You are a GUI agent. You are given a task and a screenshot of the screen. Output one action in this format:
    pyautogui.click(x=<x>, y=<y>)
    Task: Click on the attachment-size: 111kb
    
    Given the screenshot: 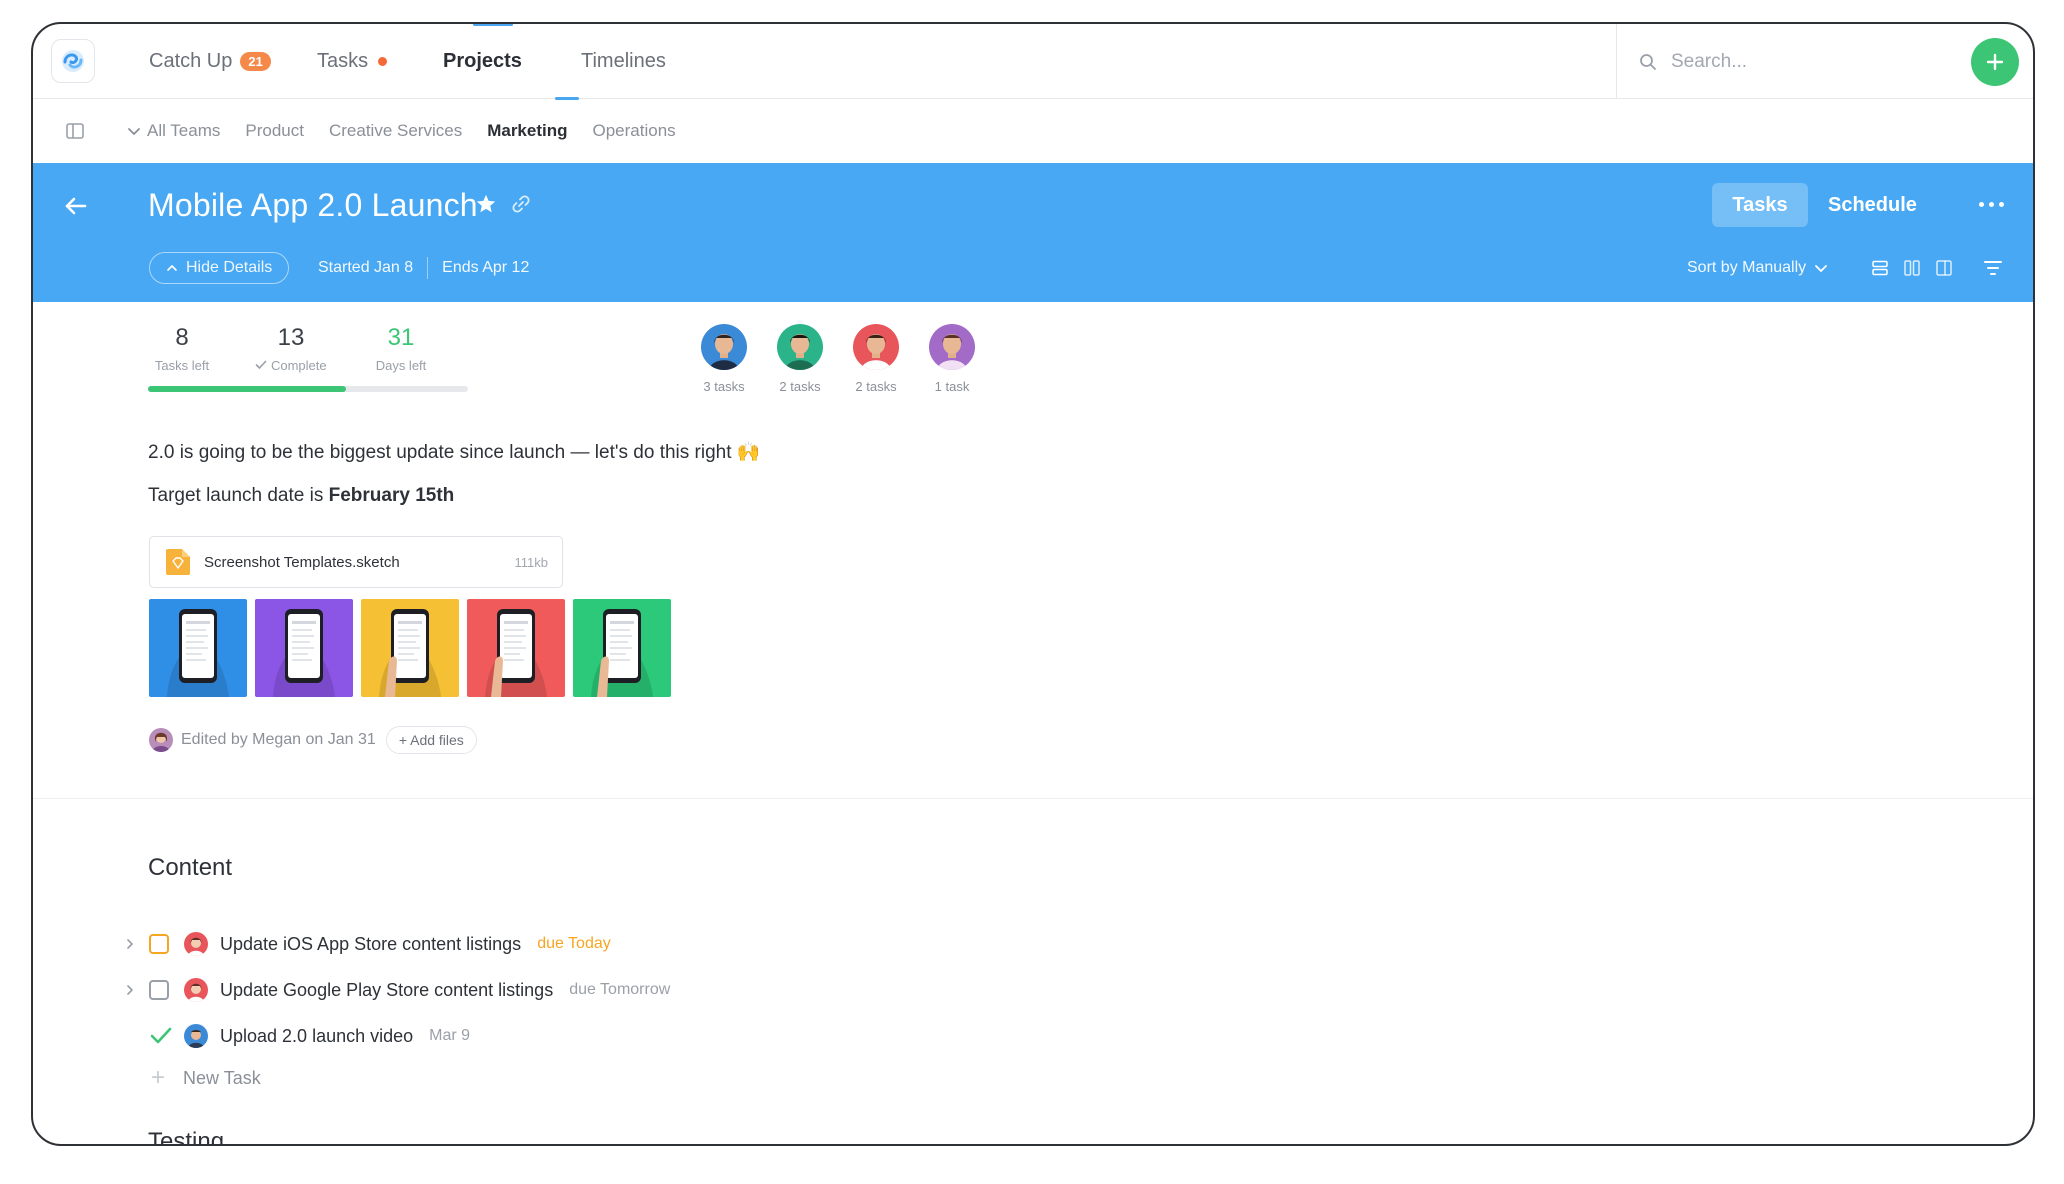 What is the action you would take?
    pyautogui.click(x=531, y=562)
    